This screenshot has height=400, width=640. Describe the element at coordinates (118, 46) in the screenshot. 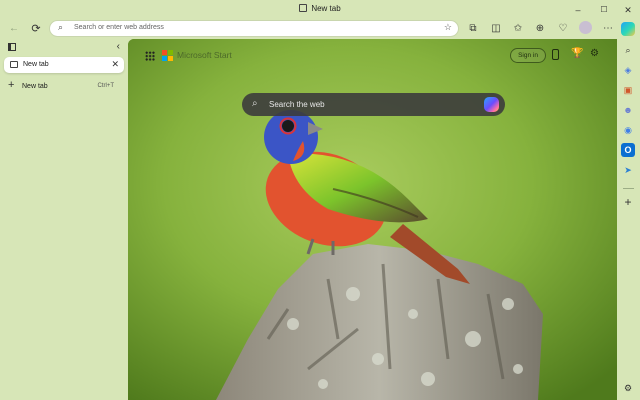

I see `collapse-pane-icon: ‹` at that location.